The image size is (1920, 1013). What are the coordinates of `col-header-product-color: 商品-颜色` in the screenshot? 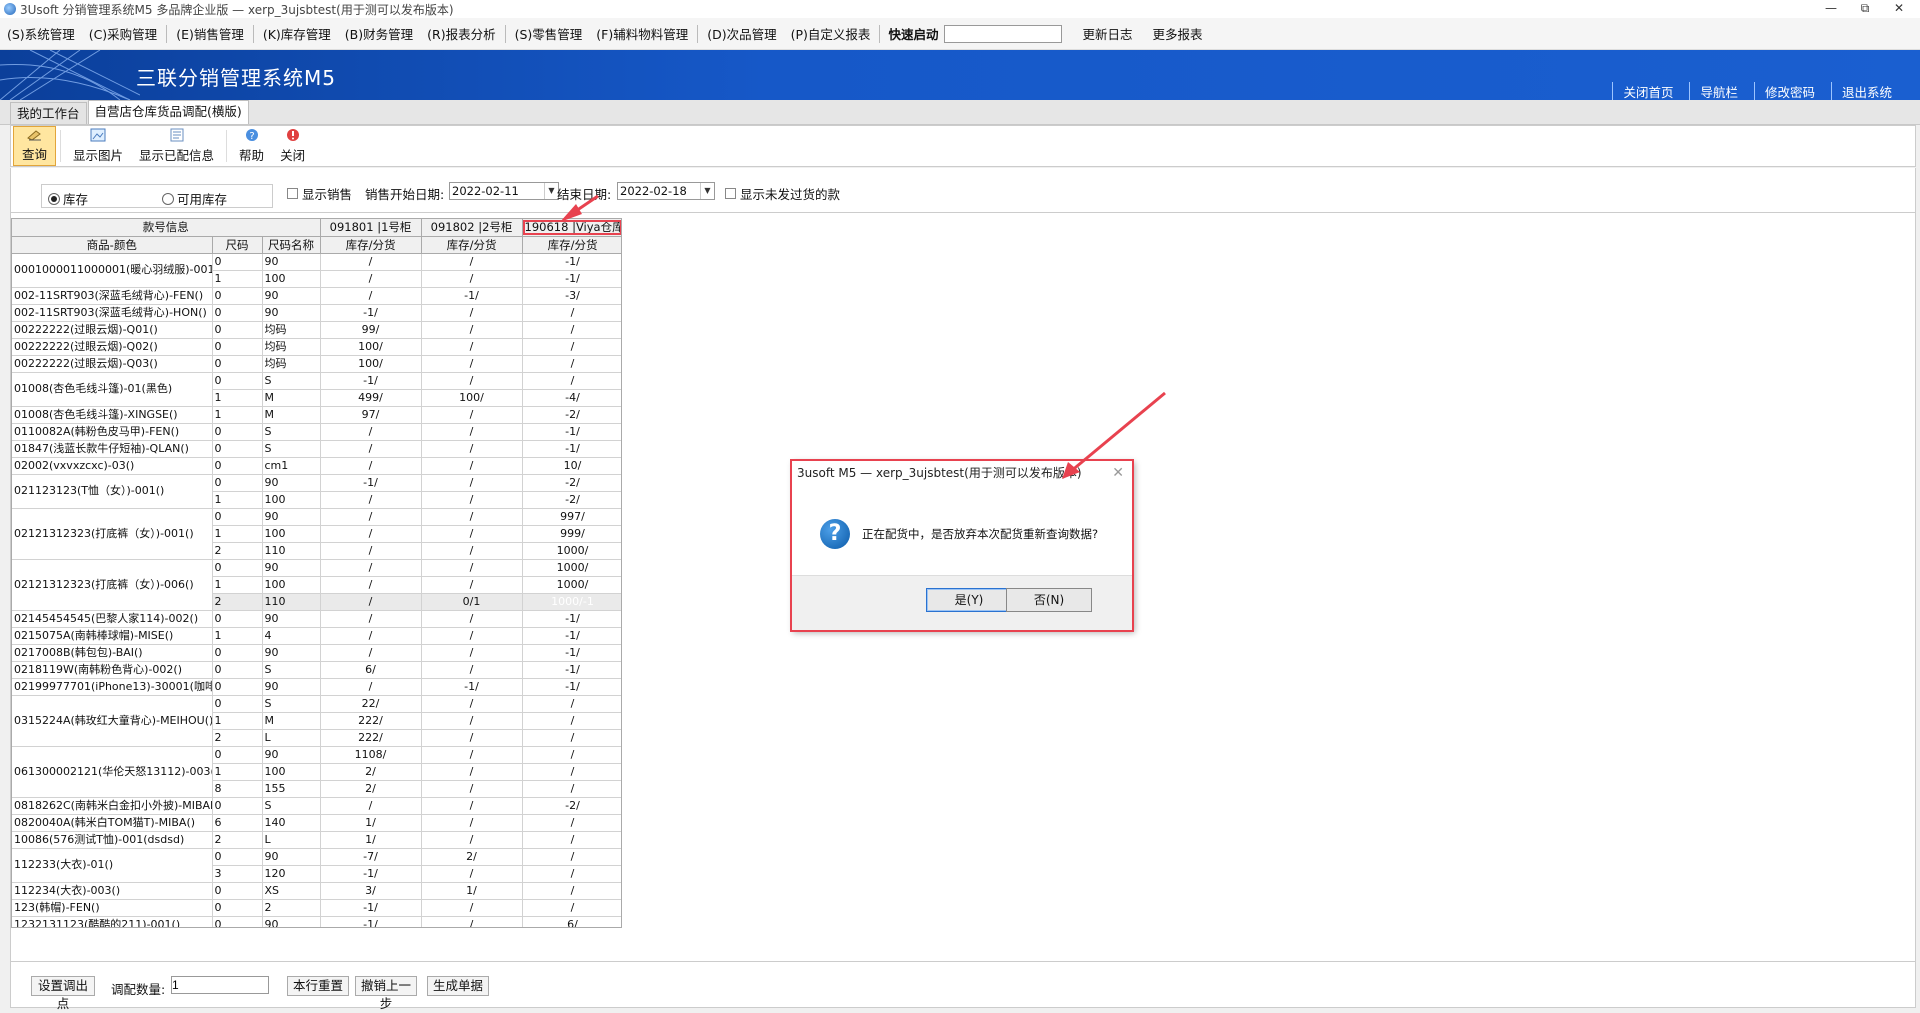 It's located at (112, 245).